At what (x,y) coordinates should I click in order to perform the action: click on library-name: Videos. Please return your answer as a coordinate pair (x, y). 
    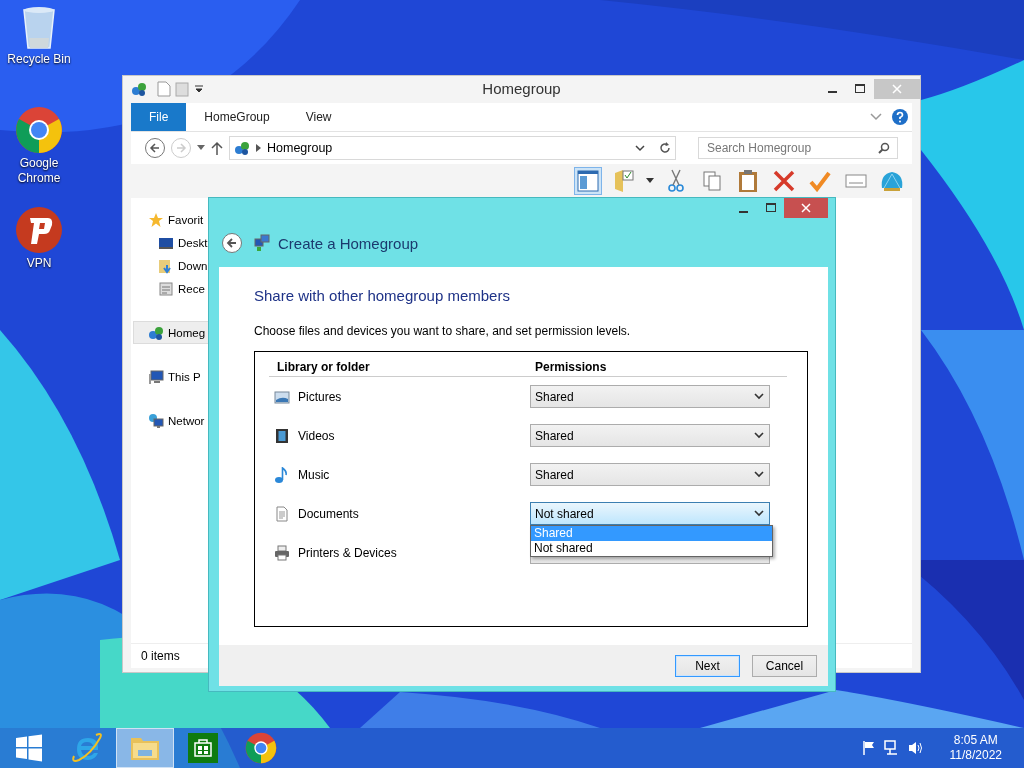
    Looking at the image, I should click on (316, 435).